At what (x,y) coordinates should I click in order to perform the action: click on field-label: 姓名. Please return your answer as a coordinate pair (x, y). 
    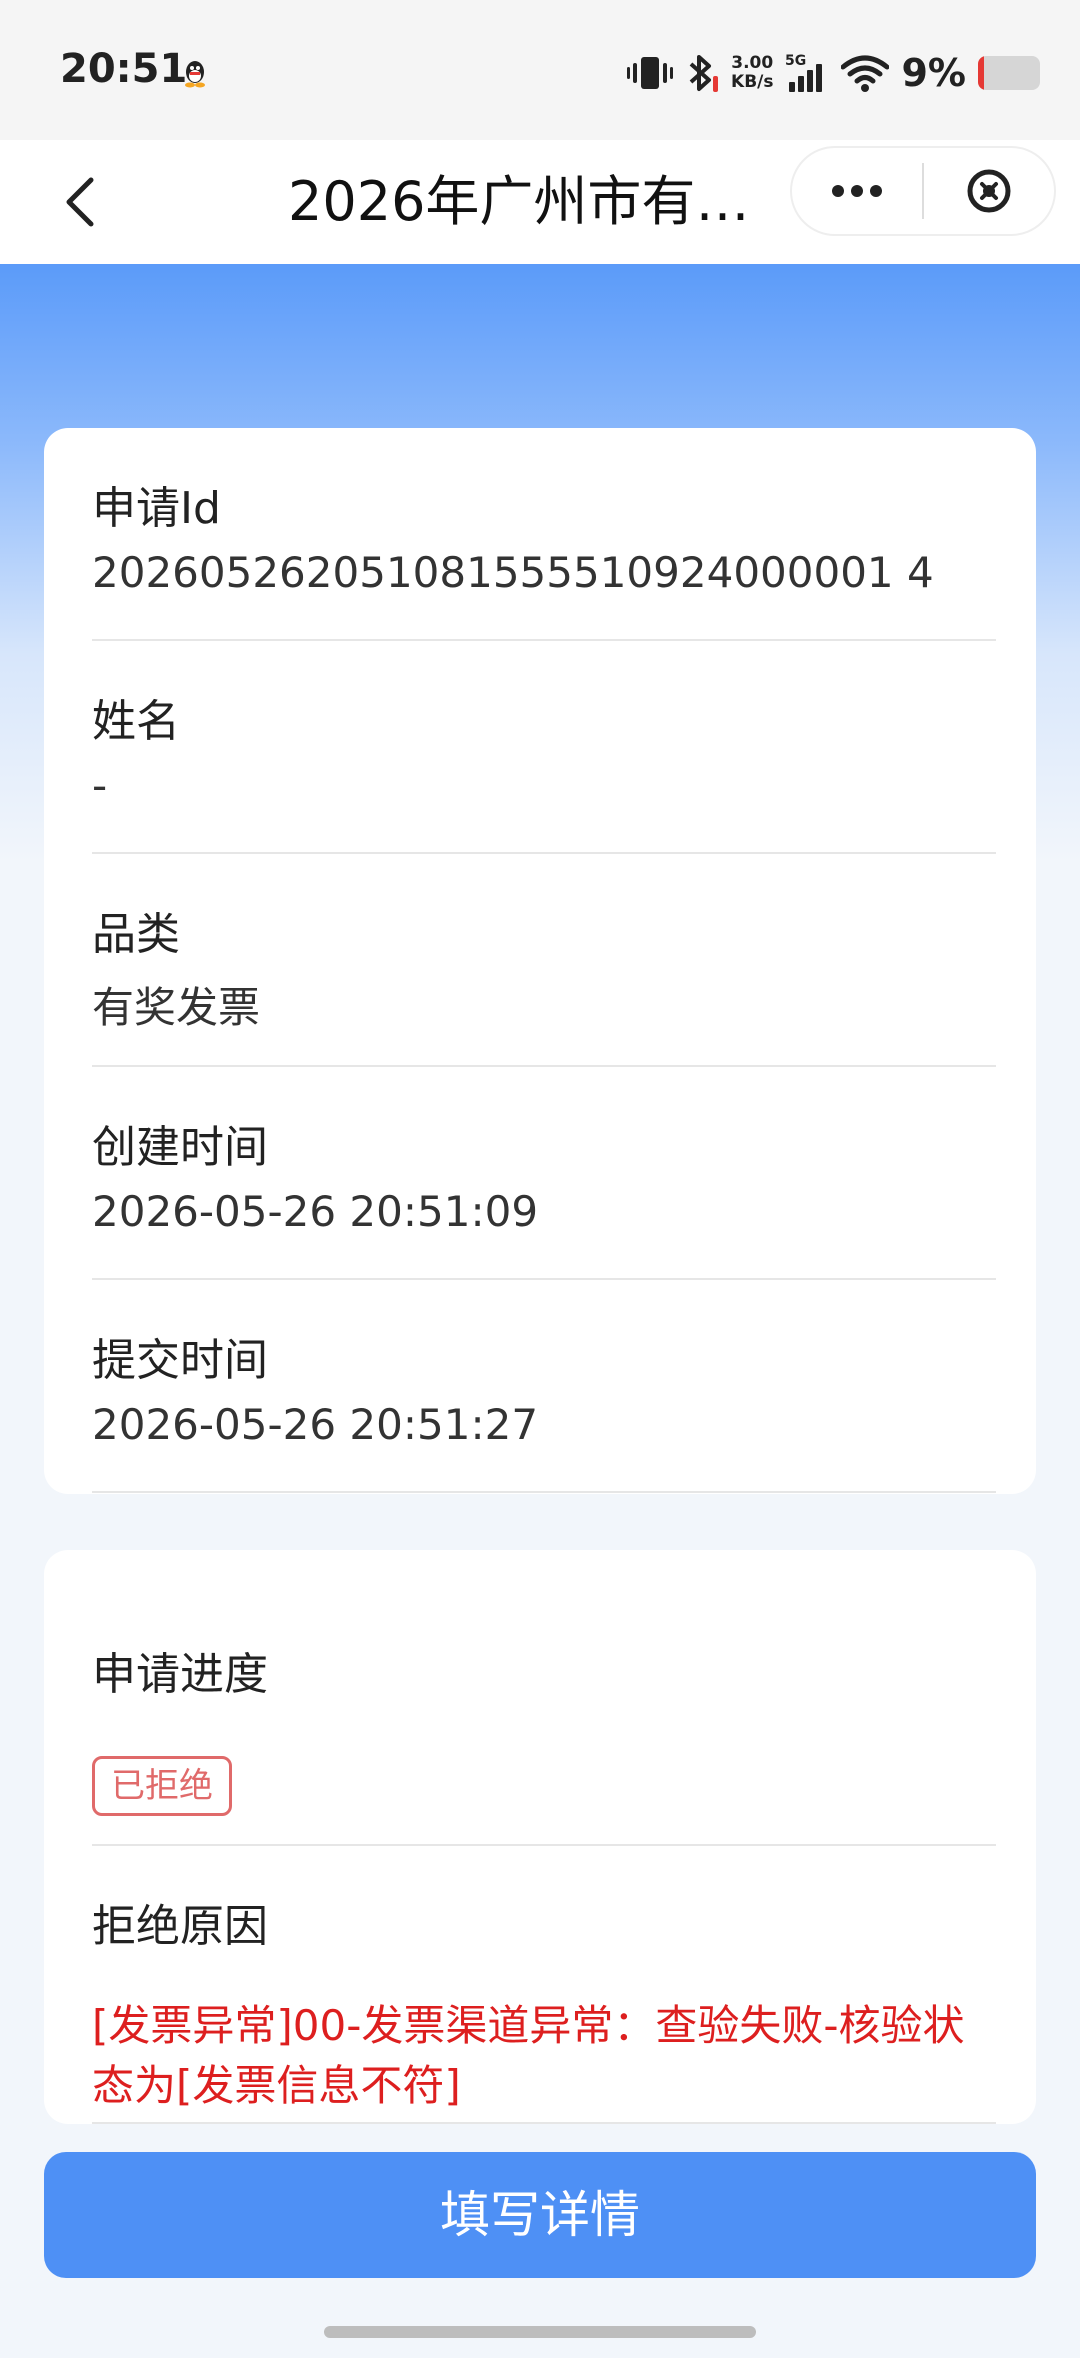
    Looking at the image, I should click on (136, 721).